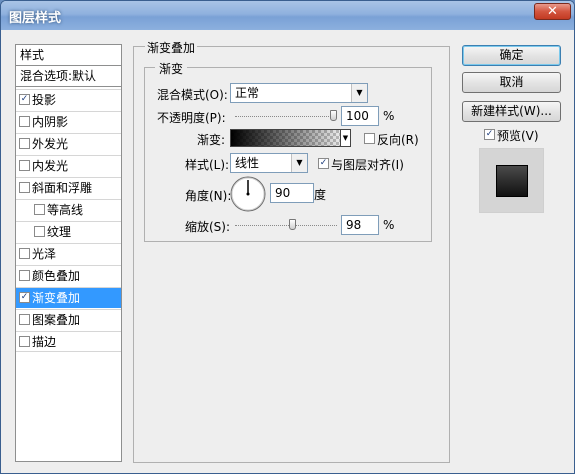 Image resolution: width=575 pixels, height=474 pixels. What do you see at coordinates (68, 55) in the screenshot?
I see `style-list-header: 样式` at bounding box center [68, 55].